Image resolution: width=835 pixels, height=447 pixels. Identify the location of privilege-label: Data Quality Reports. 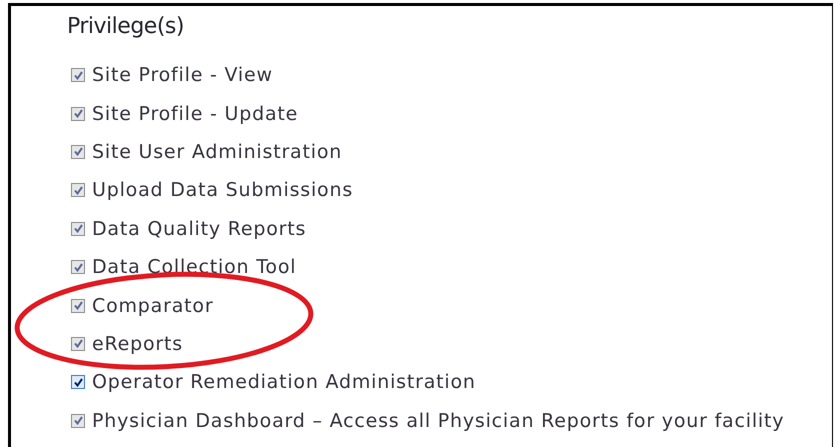
(199, 229).